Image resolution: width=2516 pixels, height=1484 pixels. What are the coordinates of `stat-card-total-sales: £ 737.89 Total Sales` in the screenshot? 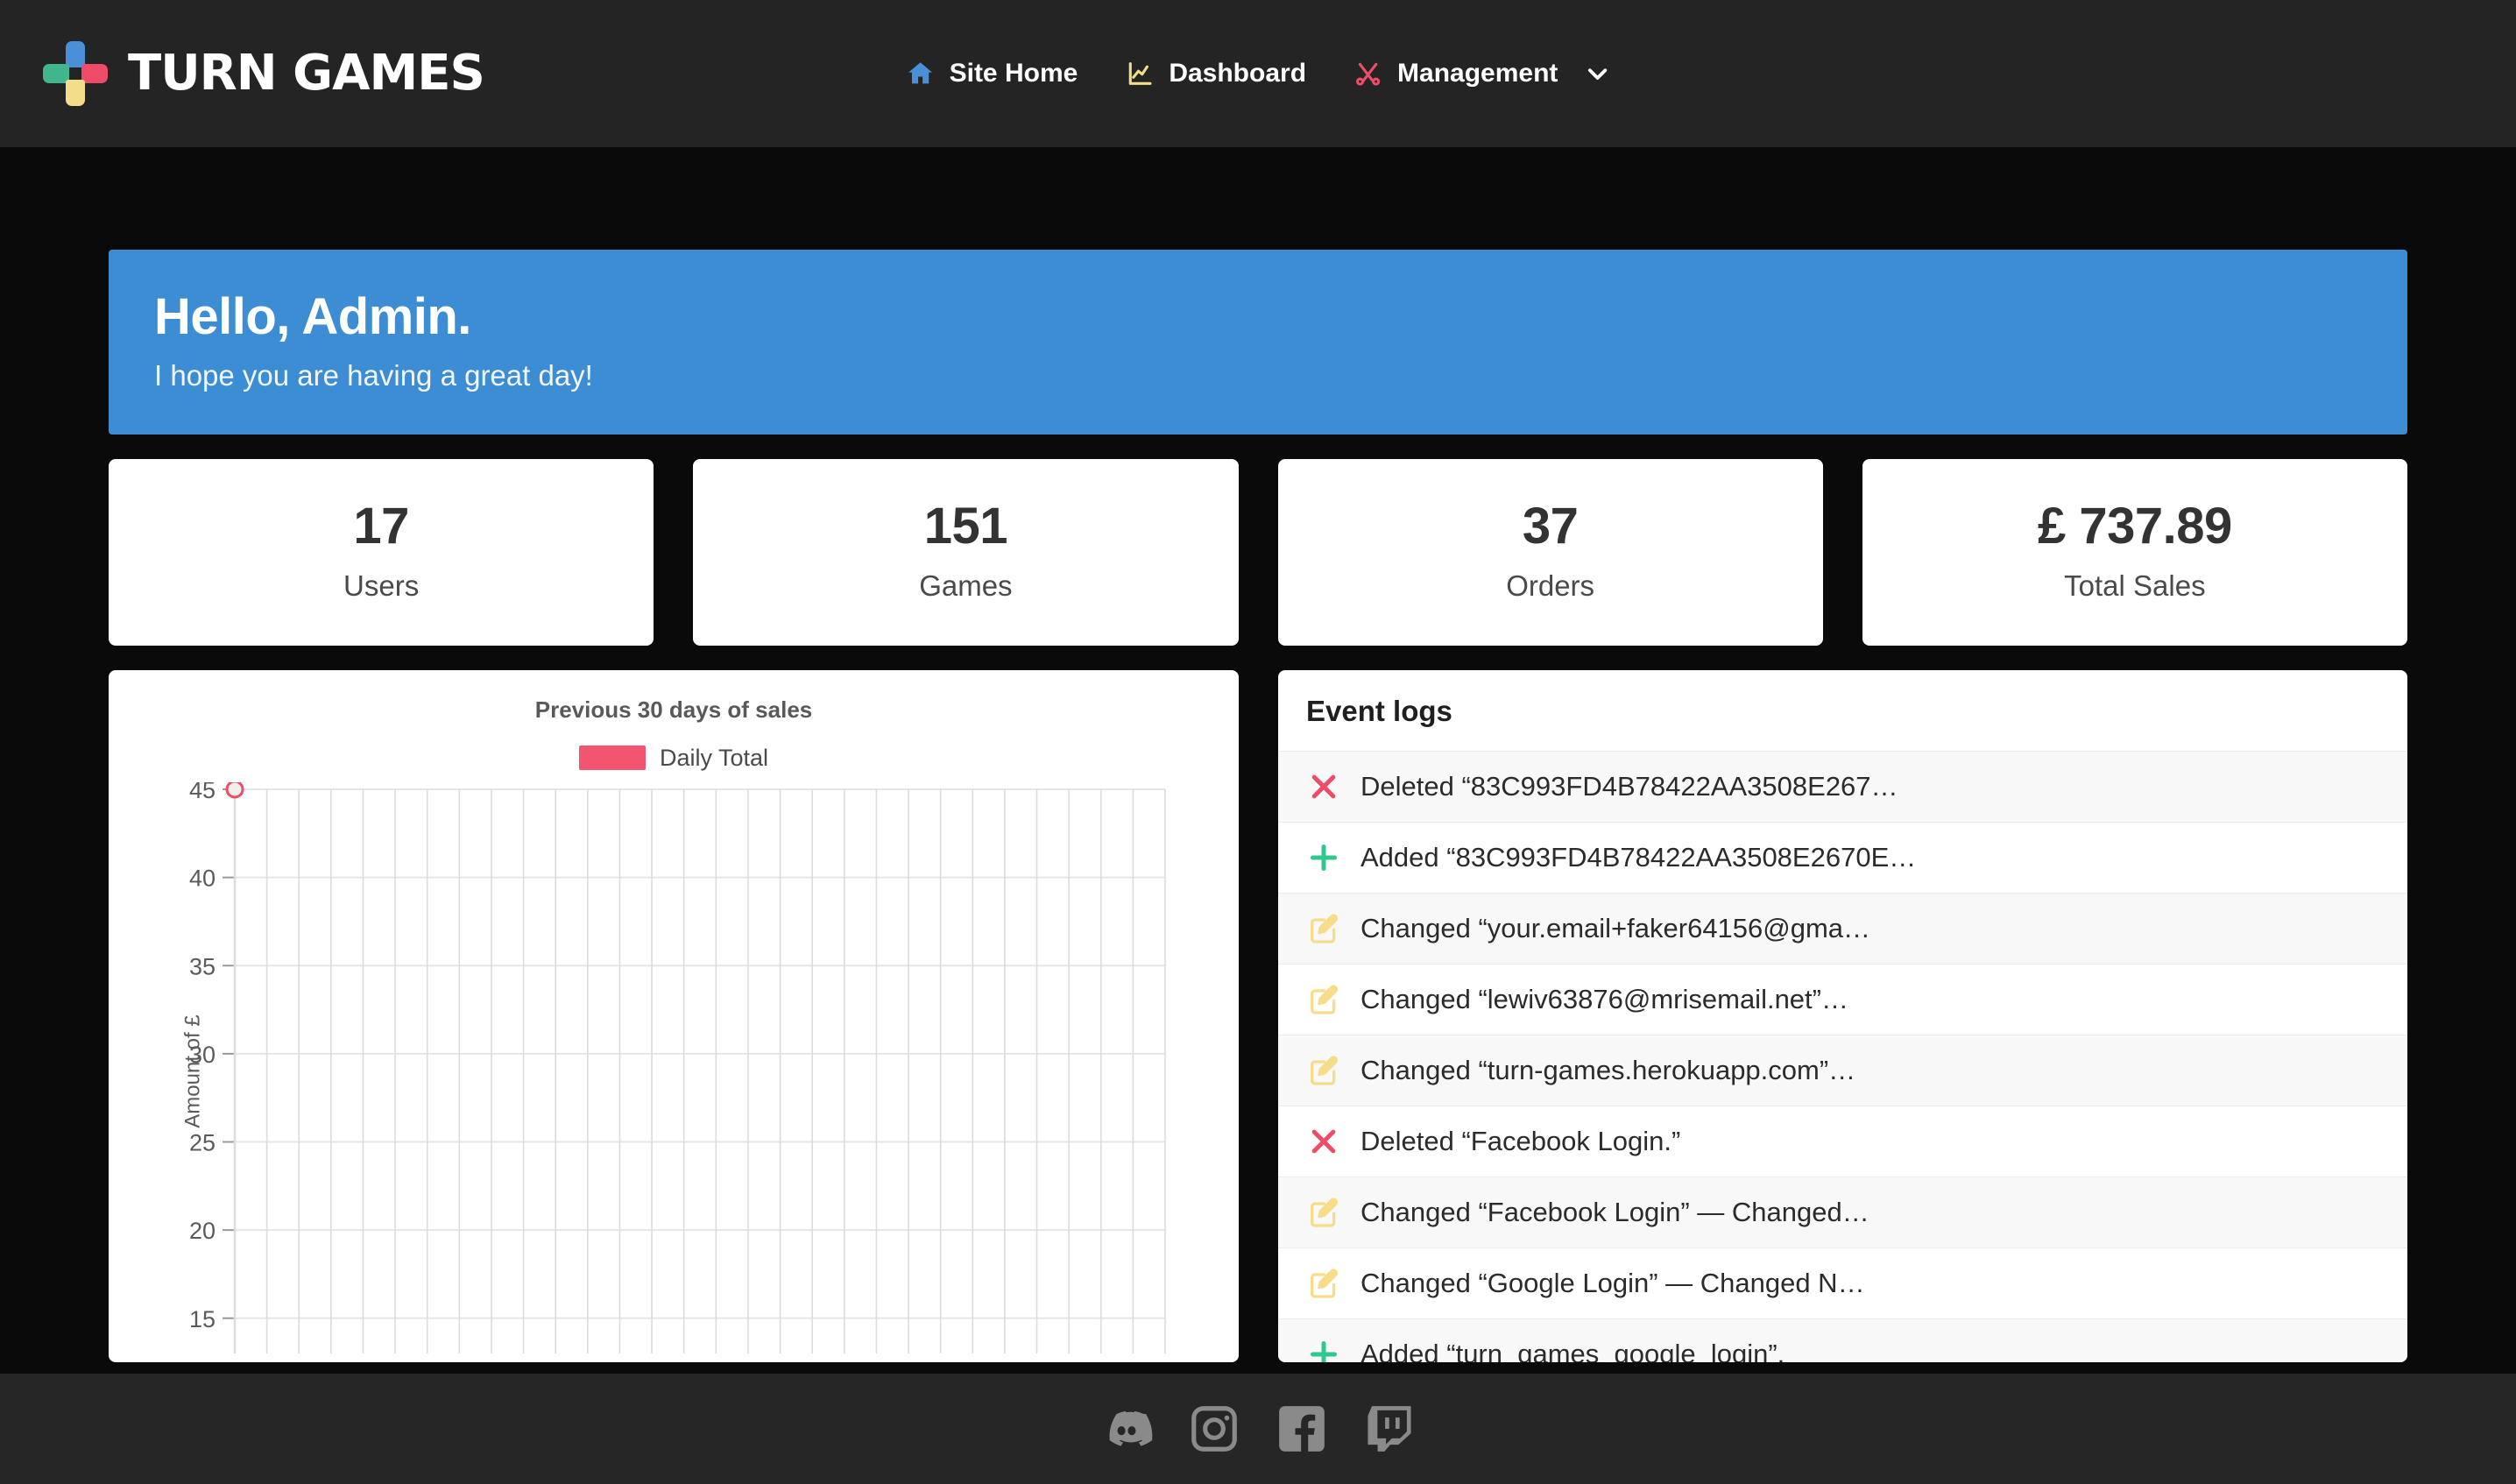 It's located at (2134, 552).